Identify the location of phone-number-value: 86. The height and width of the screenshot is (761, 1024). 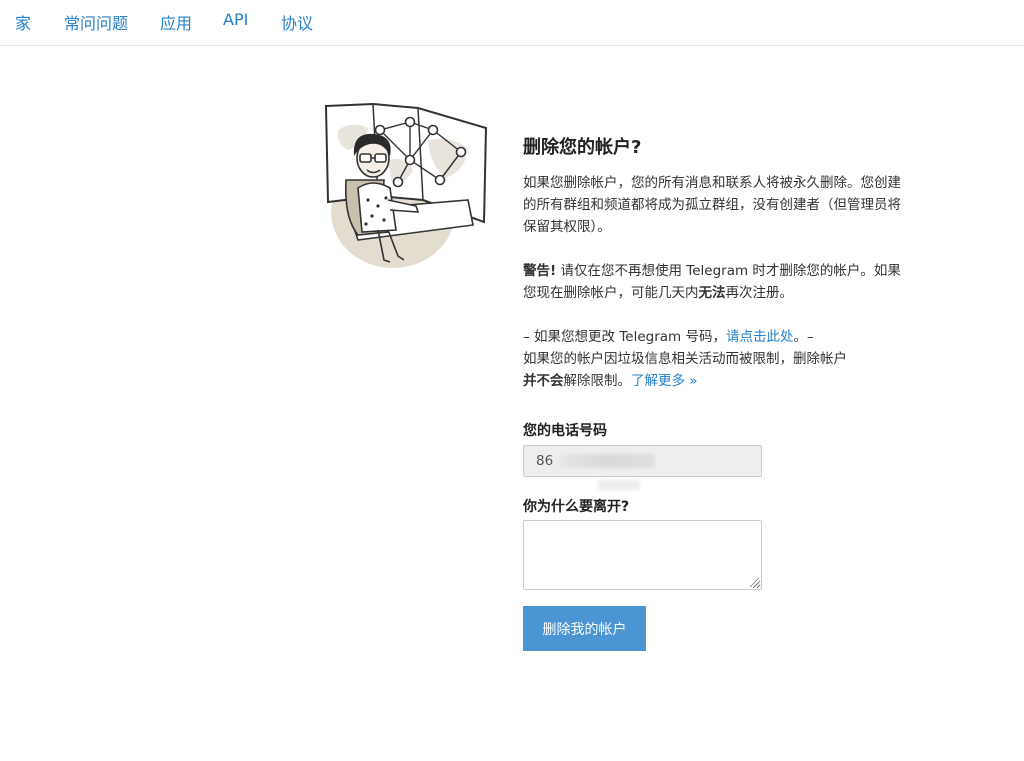
(545, 461).